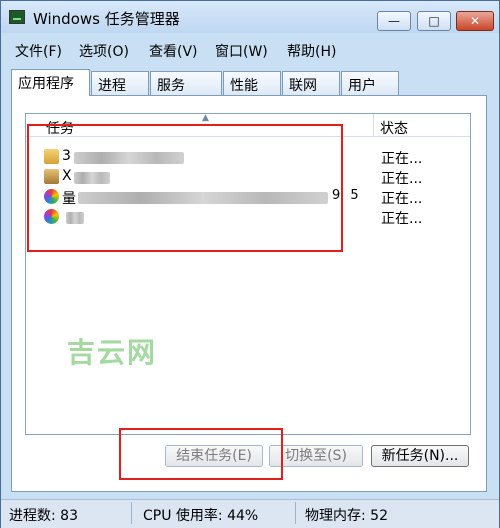  What do you see at coordinates (434, 21) in the screenshot?
I see `maximize-button: □` at bounding box center [434, 21].